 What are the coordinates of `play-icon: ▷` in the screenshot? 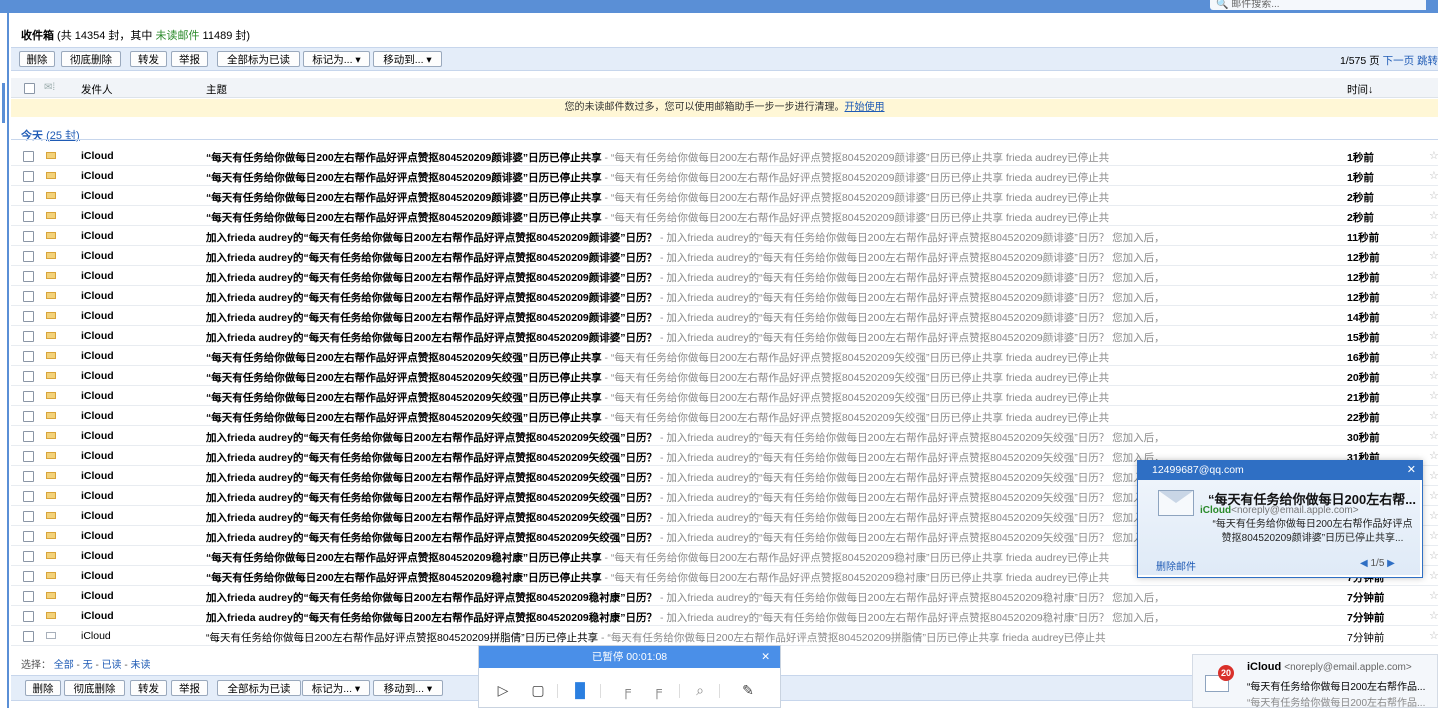 It's located at (503, 690).